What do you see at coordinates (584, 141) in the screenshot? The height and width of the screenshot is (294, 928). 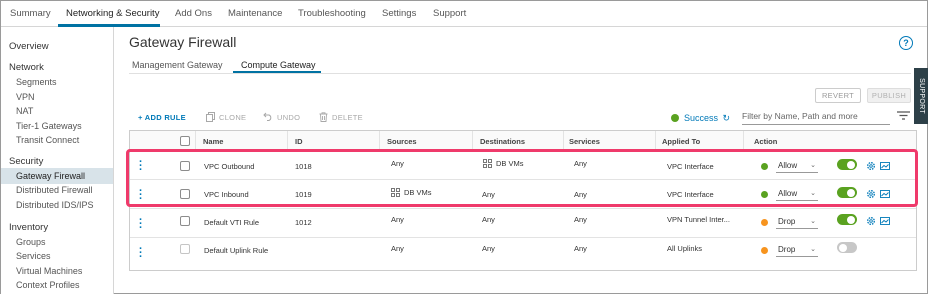 I see `column-header-services: Services` at bounding box center [584, 141].